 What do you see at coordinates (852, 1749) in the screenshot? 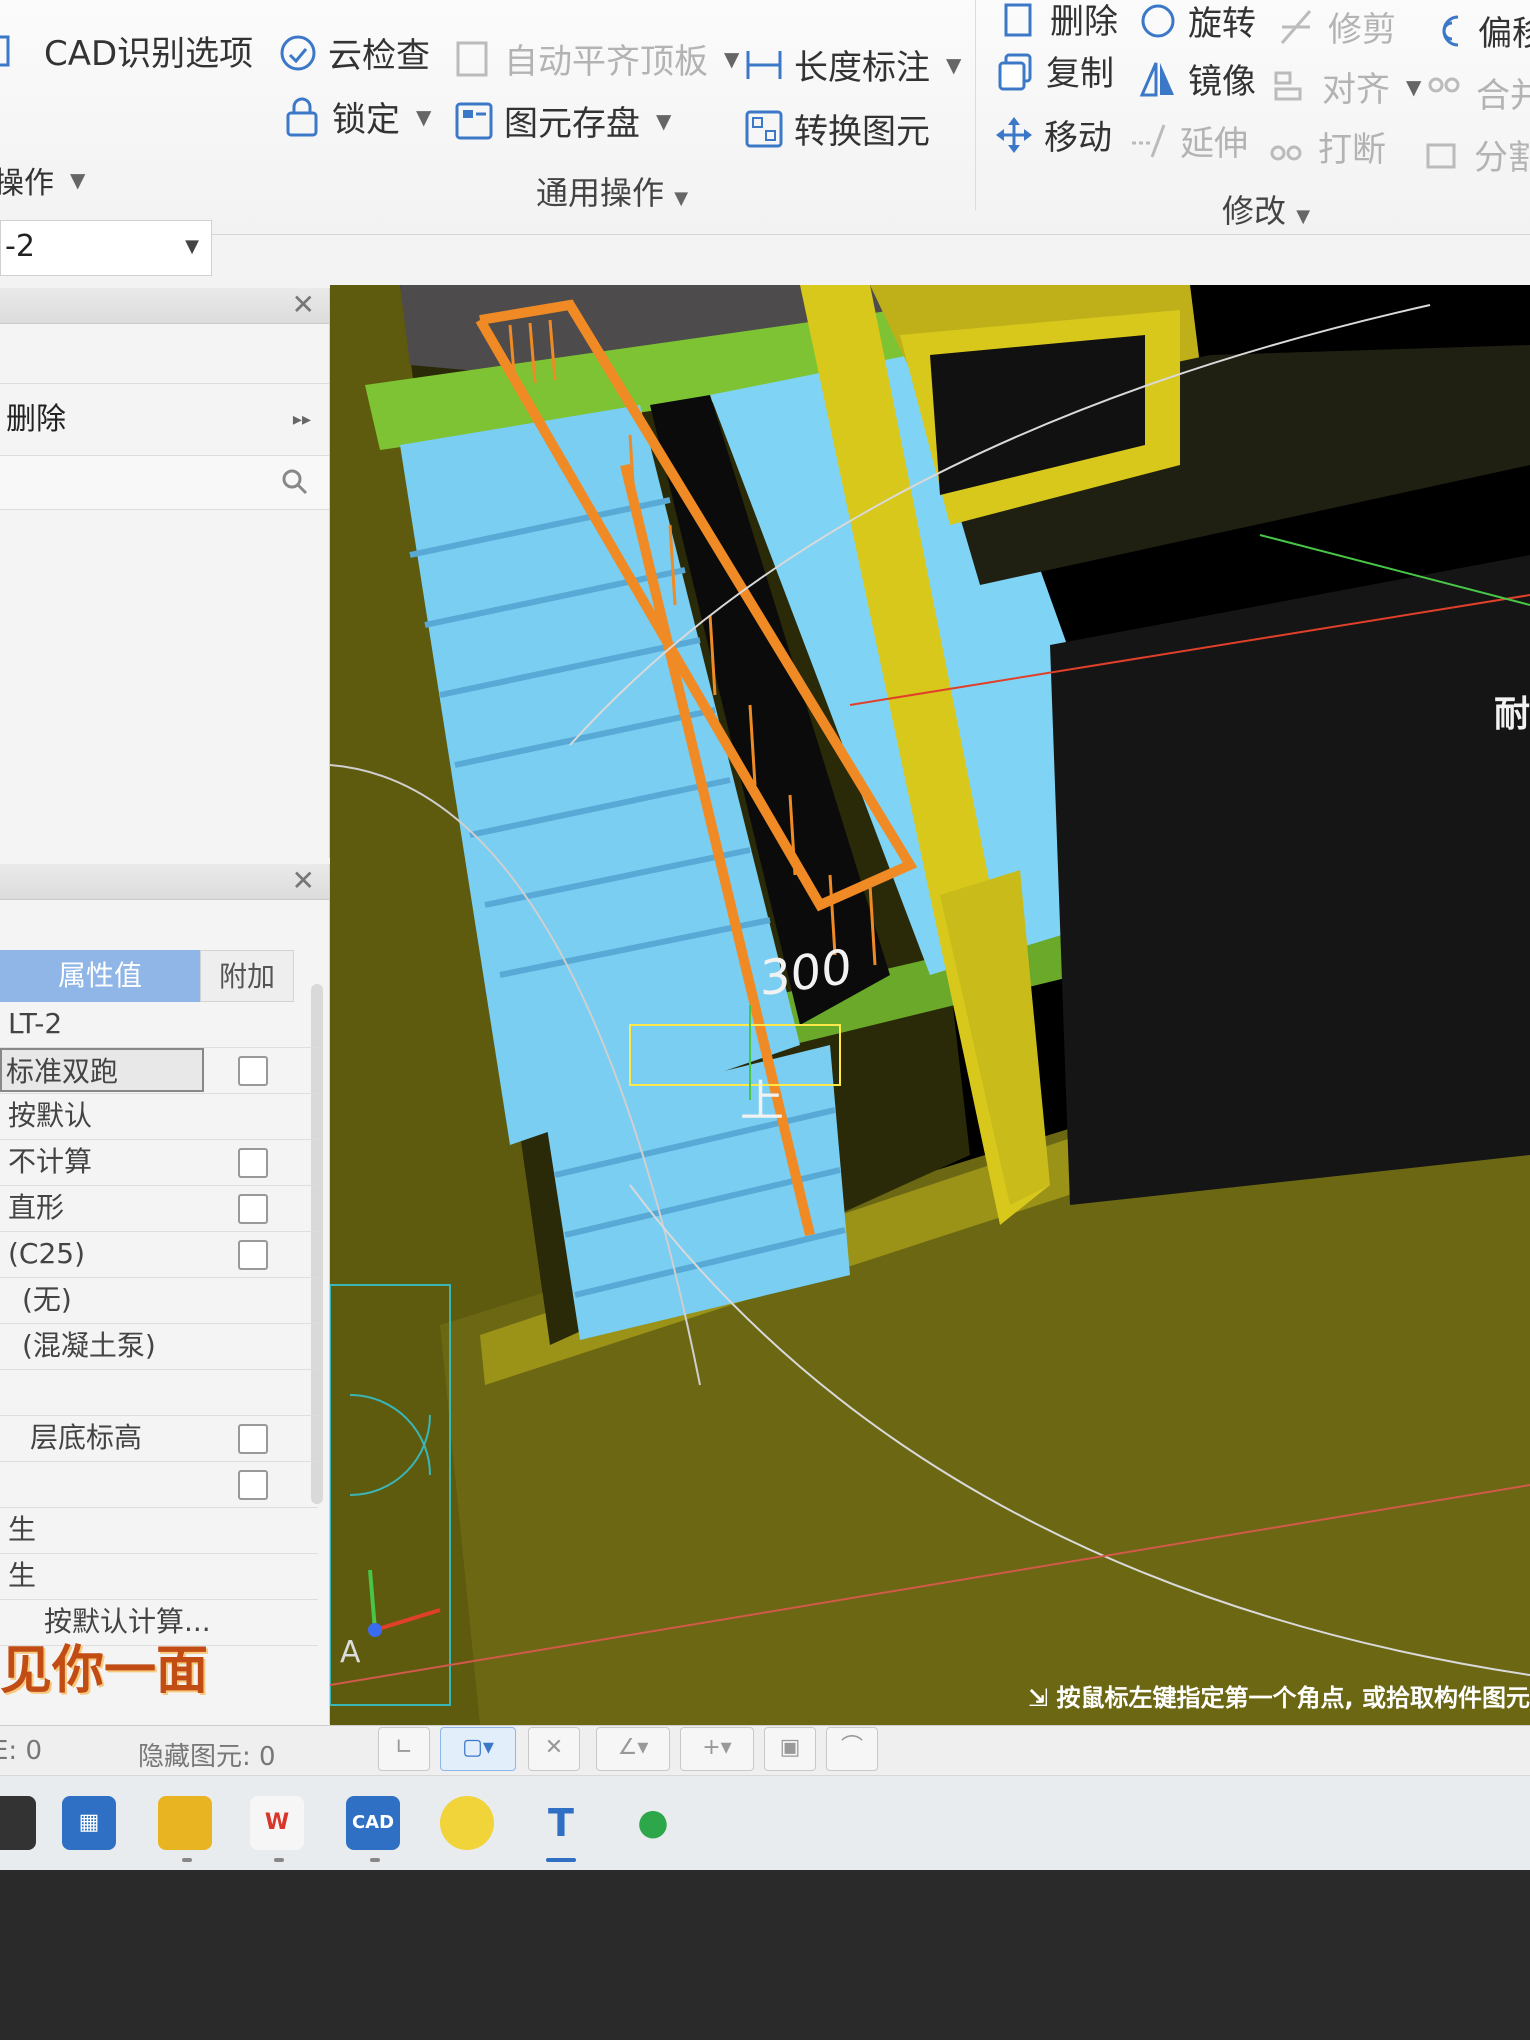
I see `arc-button: ⌒` at bounding box center [852, 1749].